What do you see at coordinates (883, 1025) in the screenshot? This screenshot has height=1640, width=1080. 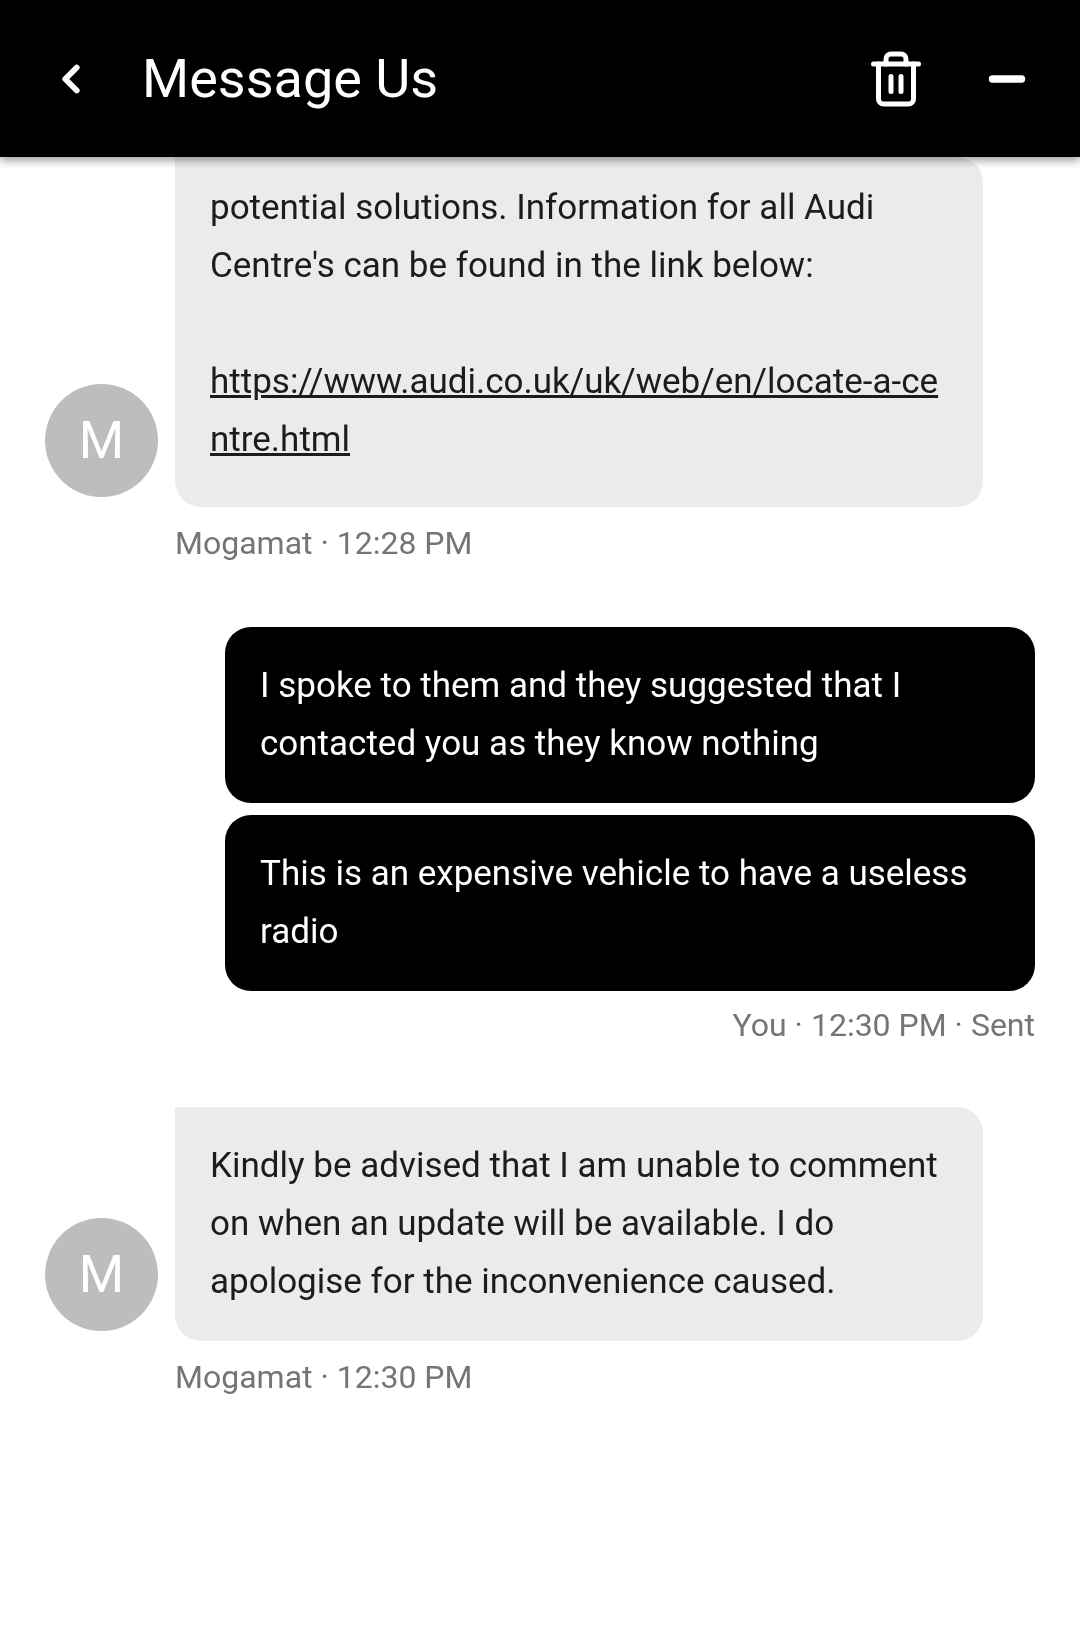 I see `message-meta: You · 12:30 PM · Sent` at bounding box center [883, 1025].